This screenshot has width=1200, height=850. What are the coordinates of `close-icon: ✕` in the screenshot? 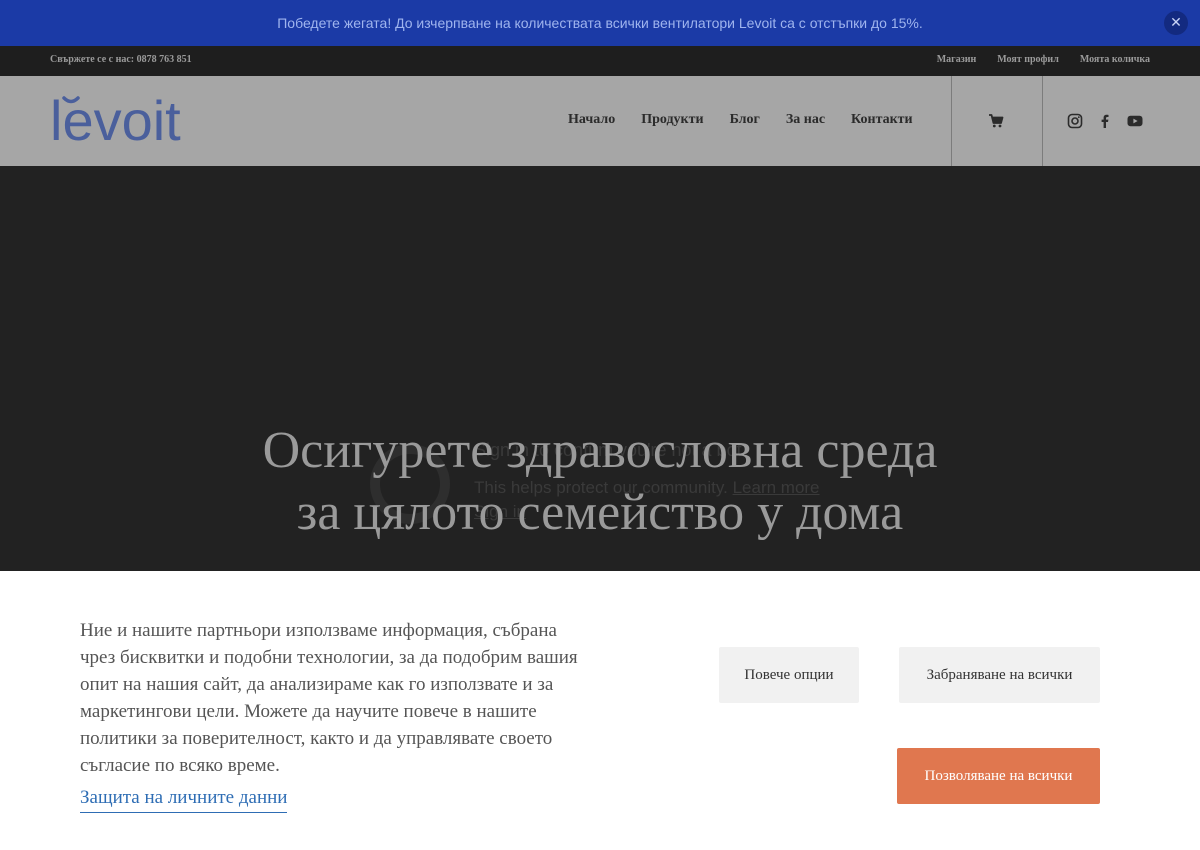 It's located at (1176, 23).